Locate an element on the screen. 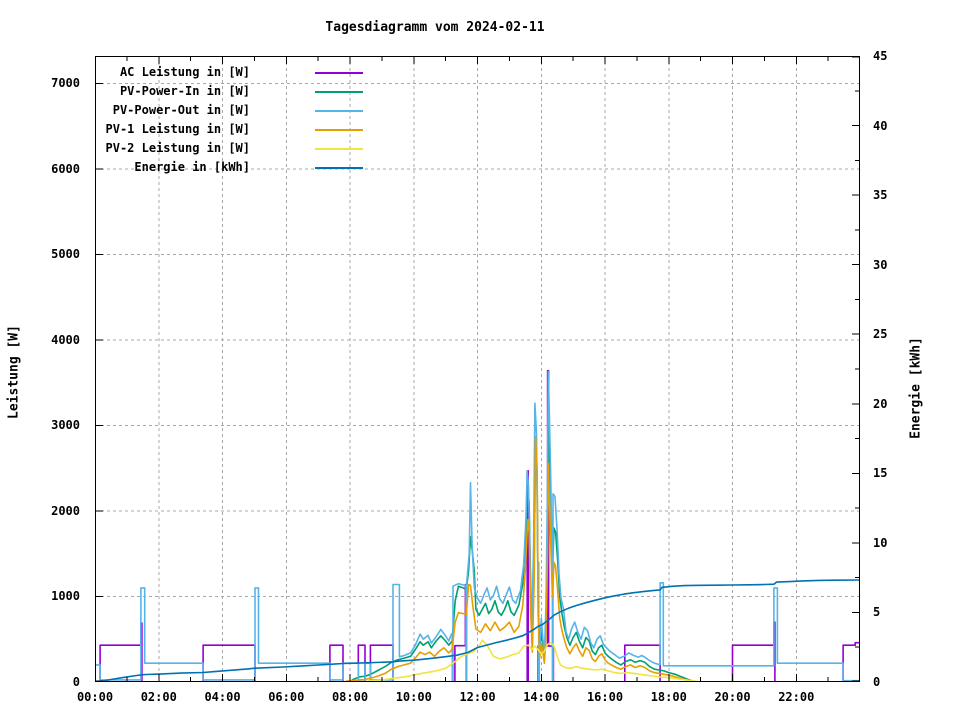  legend-label: PV-1 Leistung in [W] is located at coordinates (178, 129).